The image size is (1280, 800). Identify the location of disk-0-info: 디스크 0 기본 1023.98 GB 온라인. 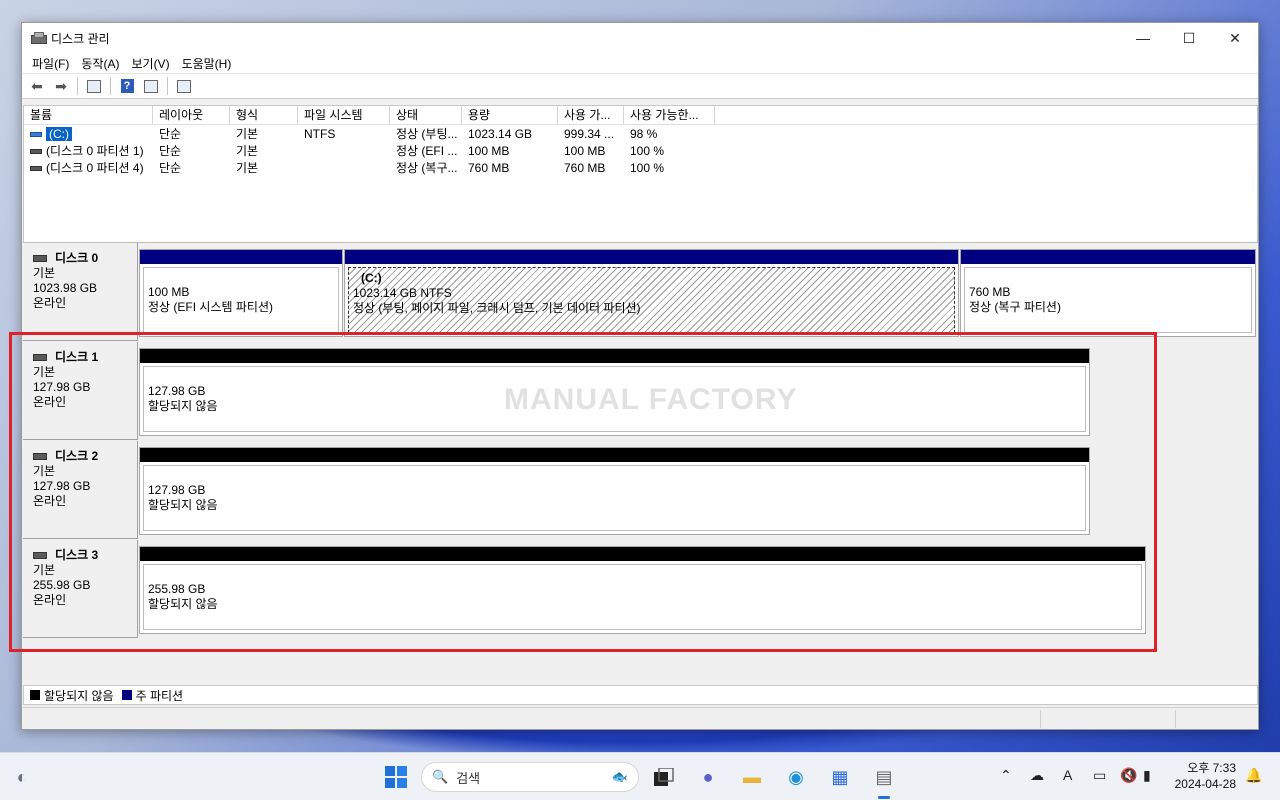
(80, 292).